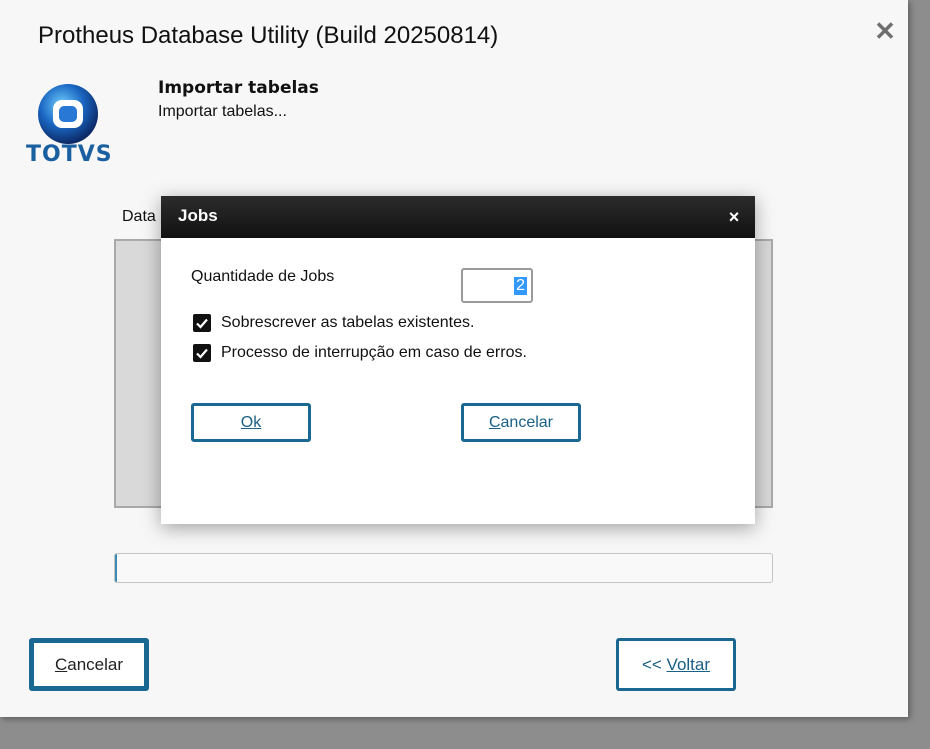 This screenshot has height=749, width=930. I want to click on overwrite-tables-checkbox, so click(202, 323).